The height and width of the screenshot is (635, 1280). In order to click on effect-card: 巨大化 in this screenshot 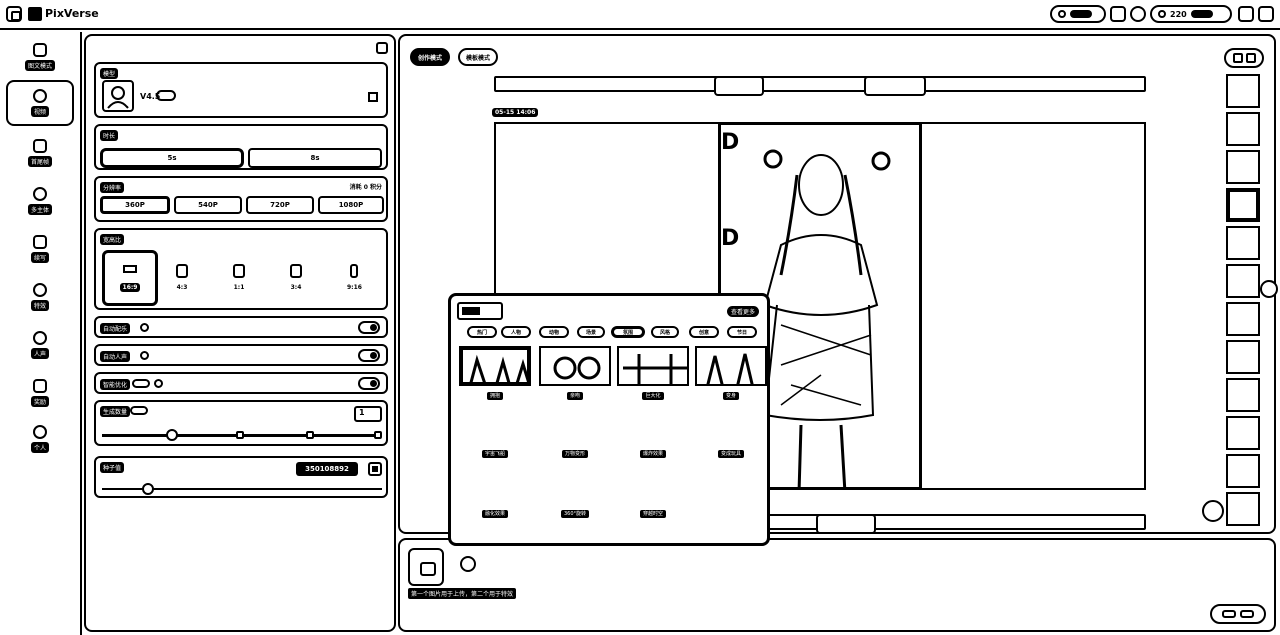, I will do `click(653, 375)`.